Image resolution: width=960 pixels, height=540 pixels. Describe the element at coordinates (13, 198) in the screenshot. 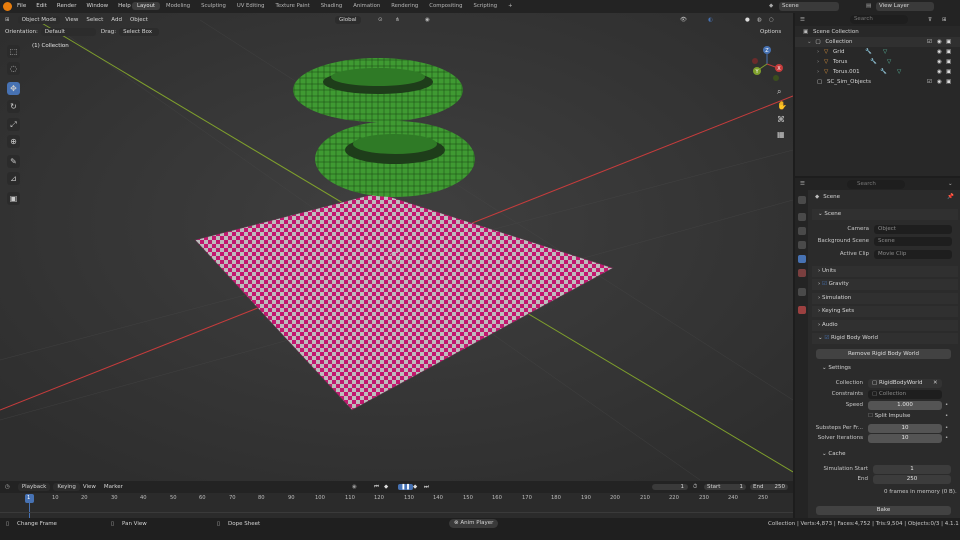

I see `add-cube-tool-icon: ▣` at that location.